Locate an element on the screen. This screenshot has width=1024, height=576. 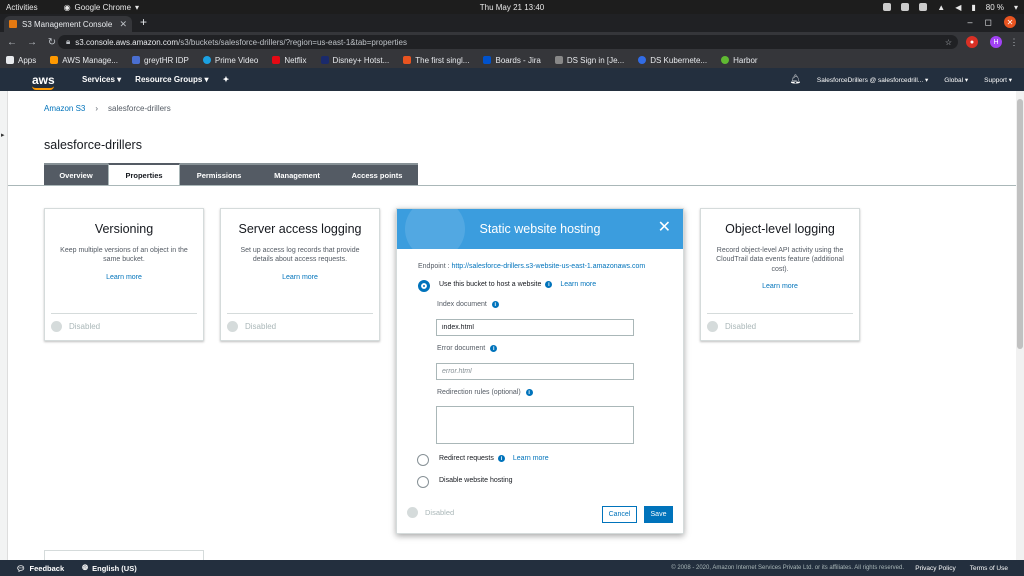
app-menu: ◉ Google Chrome ▾ is located at coordinates (101, 7).